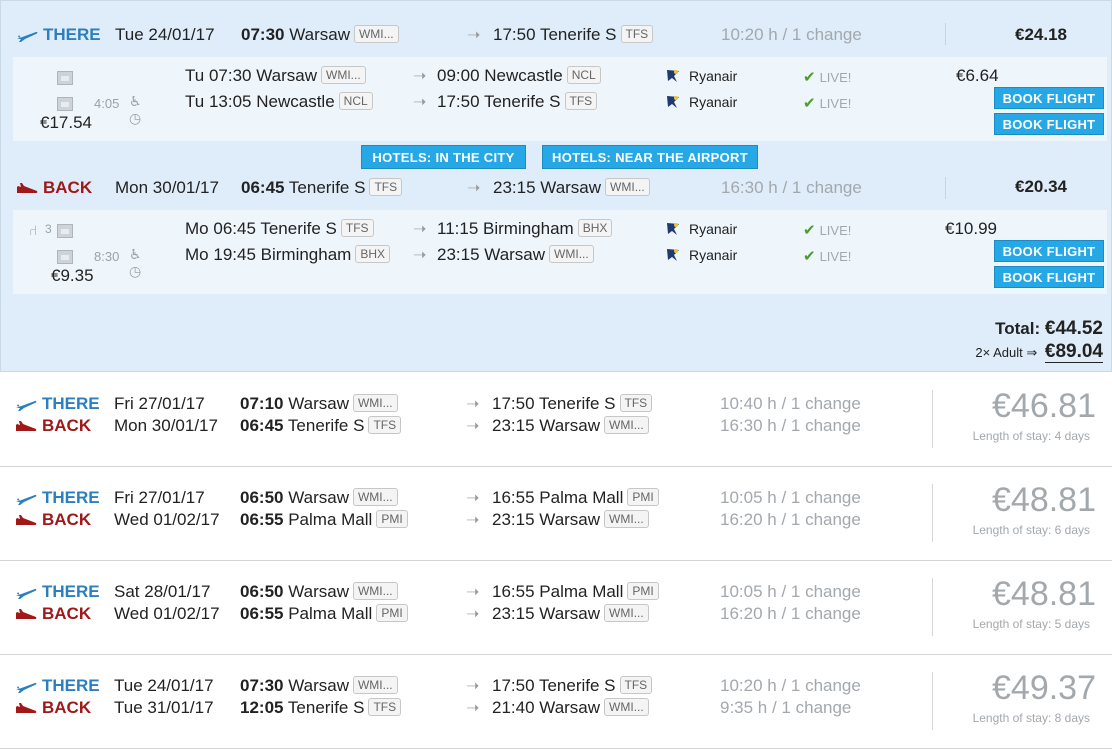 Image resolution: width=1112 pixels, height=749 pixels. I want to click on leg-arrival: 17:50 Tenerife S TFS, so click(517, 102).